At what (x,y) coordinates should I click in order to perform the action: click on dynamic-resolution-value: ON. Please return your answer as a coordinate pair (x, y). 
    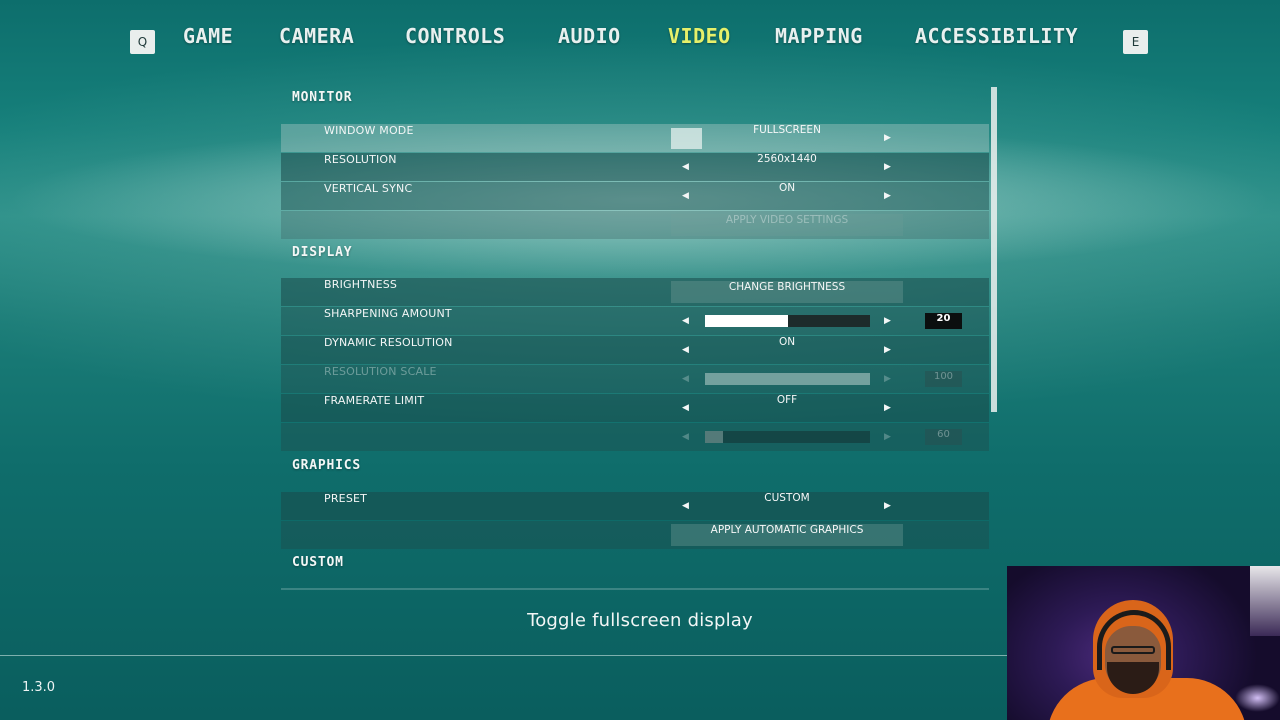
    Looking at the image, I should click on (787, 342).